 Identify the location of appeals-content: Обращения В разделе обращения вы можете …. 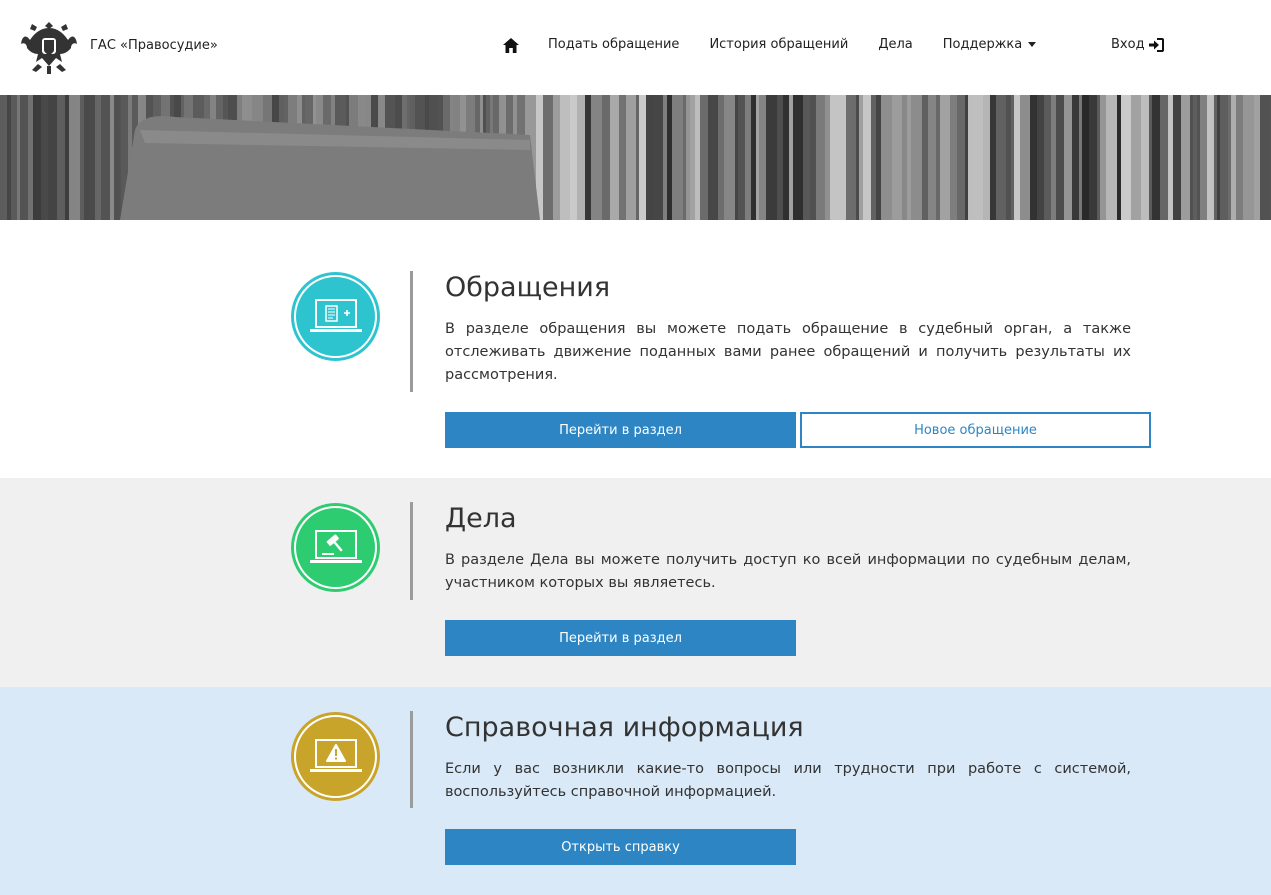
(788, 329).